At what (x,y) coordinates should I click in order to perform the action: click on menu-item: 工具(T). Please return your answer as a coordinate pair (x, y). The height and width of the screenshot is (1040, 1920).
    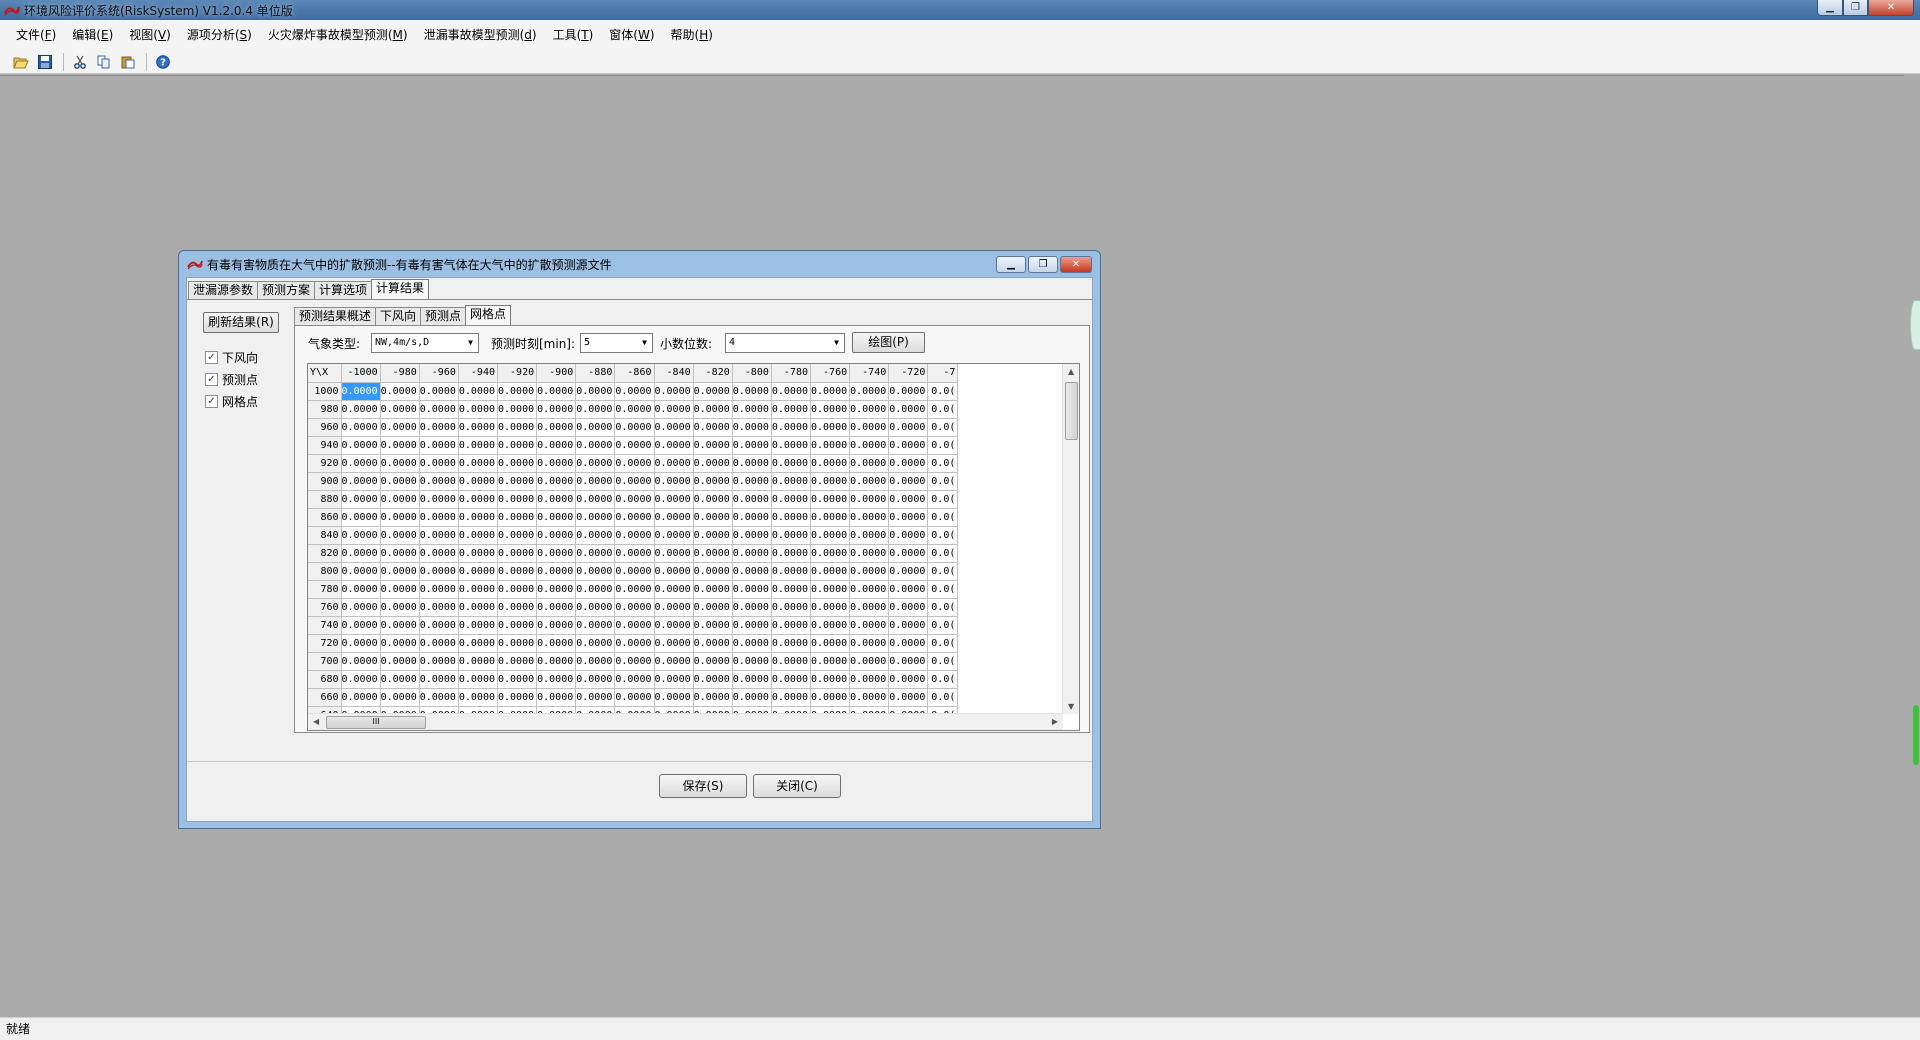
    Looking at the image, I should click on (573, 35).